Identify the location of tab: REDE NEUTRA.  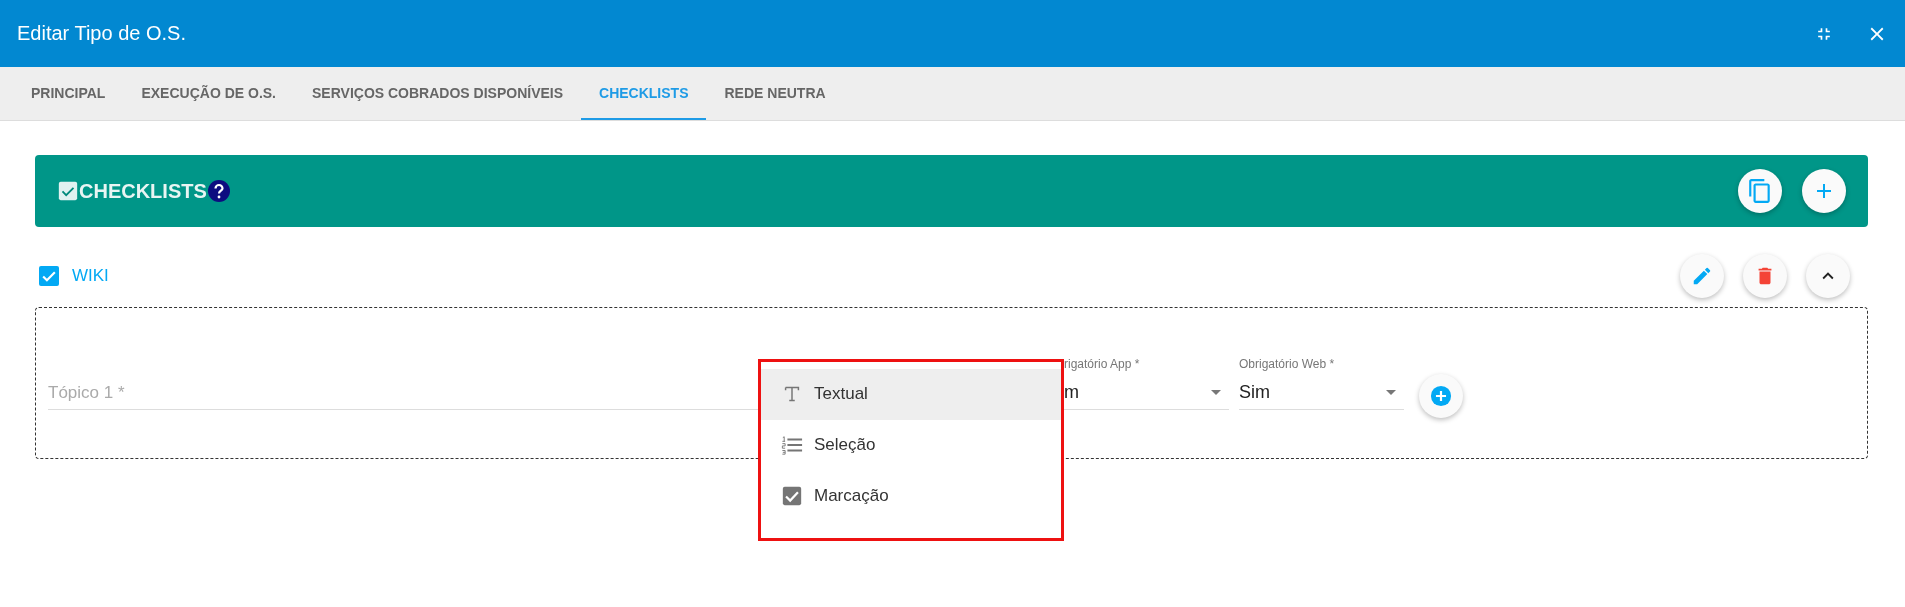
(775, 93).